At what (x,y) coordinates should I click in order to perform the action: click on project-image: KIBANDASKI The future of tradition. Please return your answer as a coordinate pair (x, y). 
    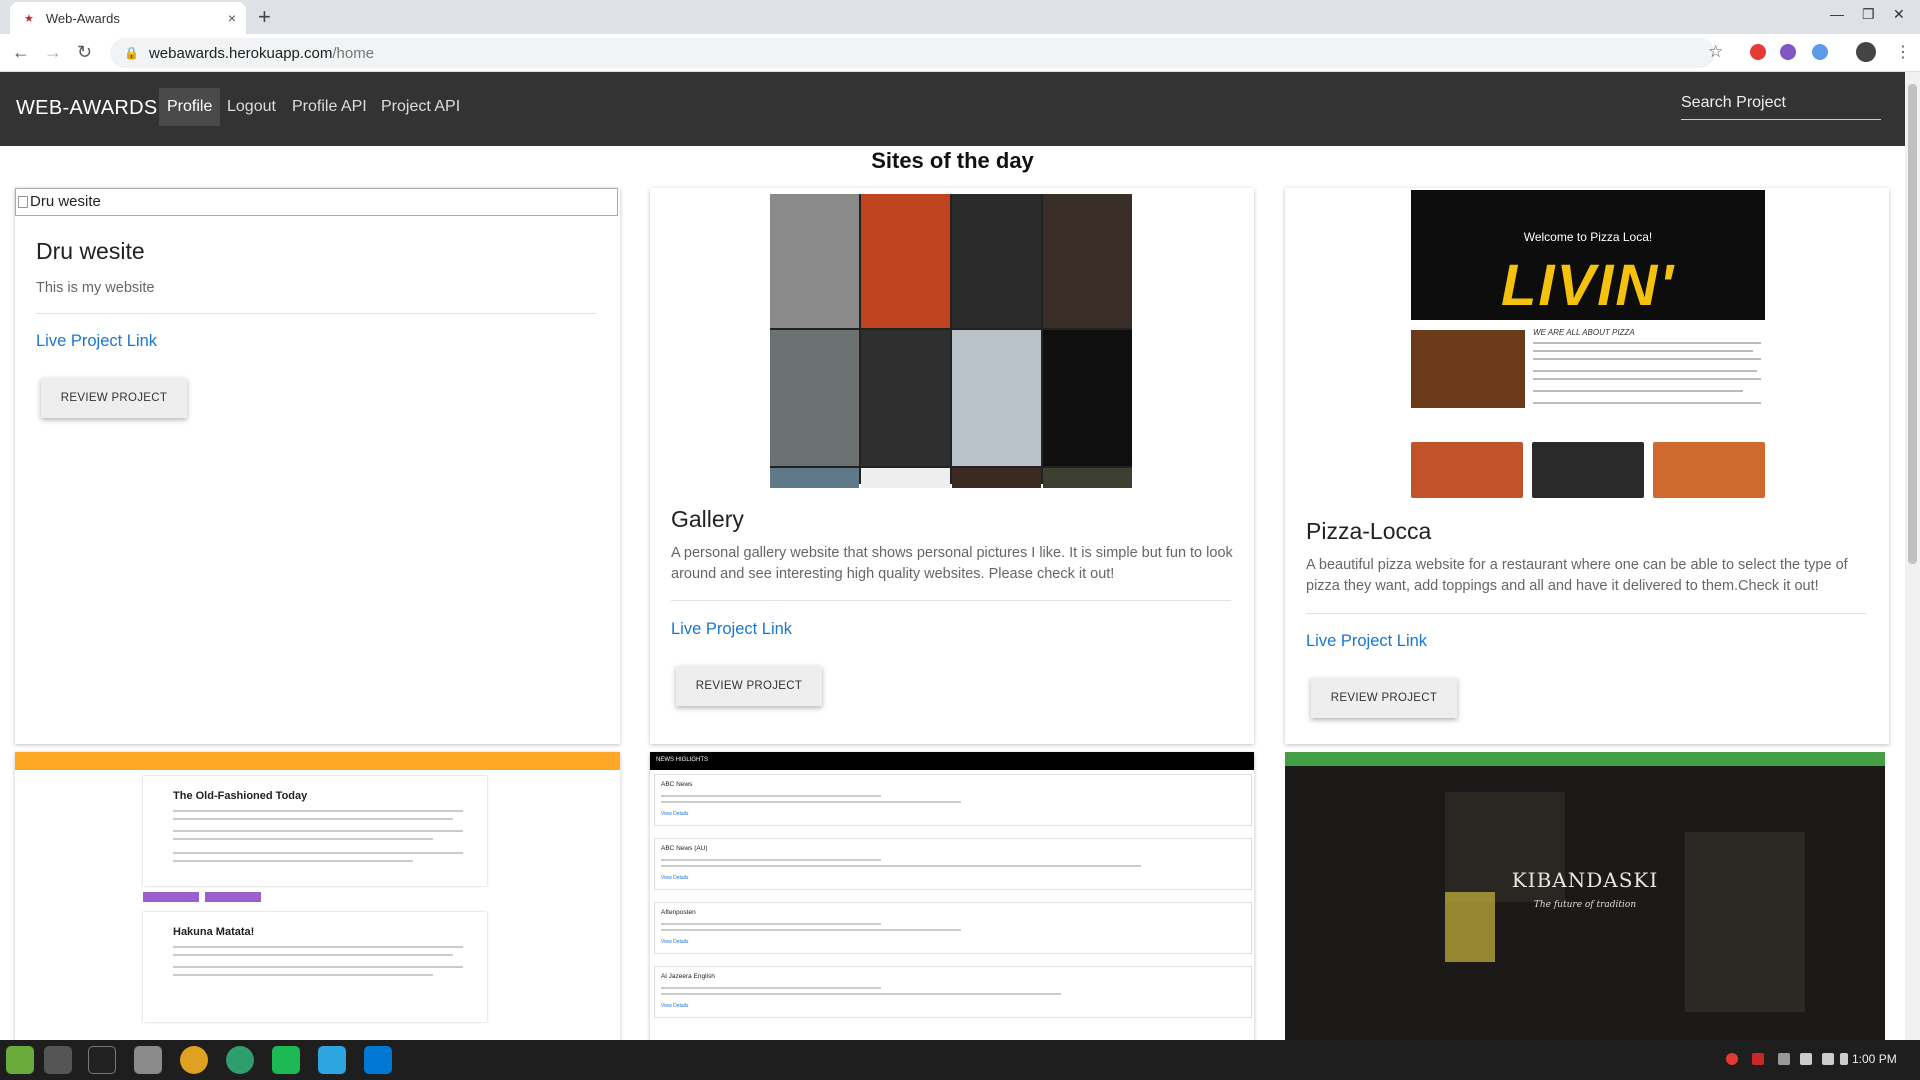
    Looking at the image, I should click on (1585, 896).